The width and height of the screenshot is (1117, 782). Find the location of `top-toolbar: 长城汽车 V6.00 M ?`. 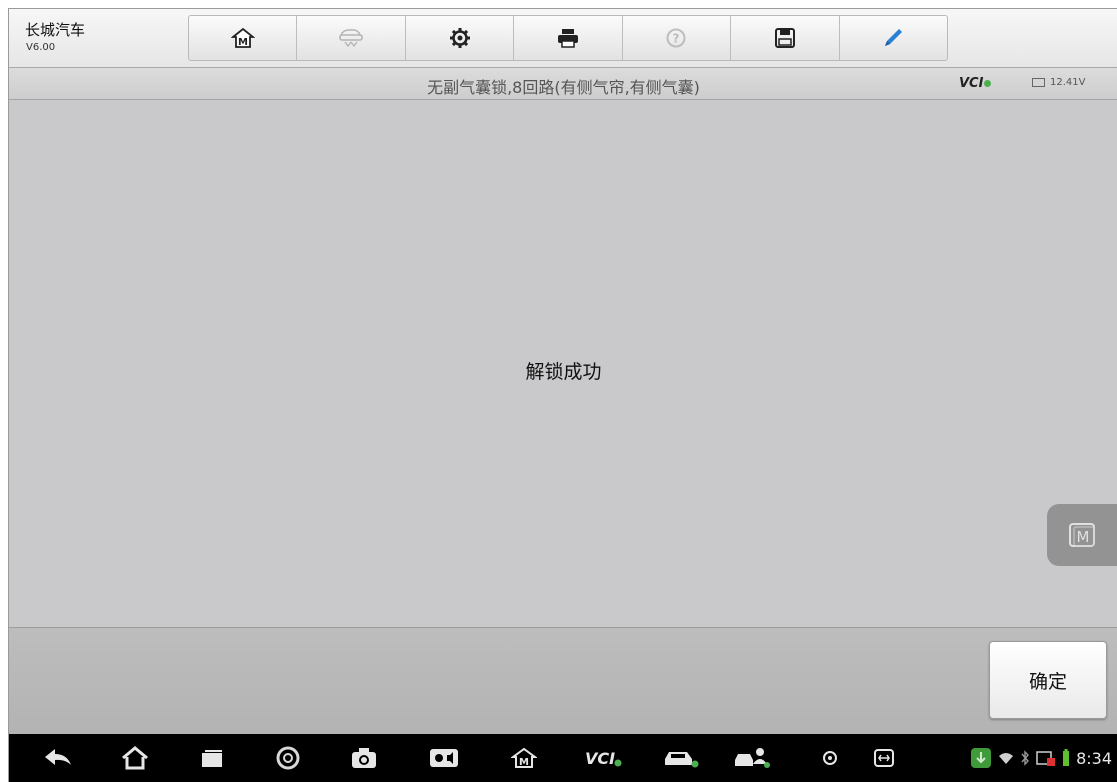

top-toolbar: 长城汽车 V6.00 M ? is located at coordinates (563, 38).